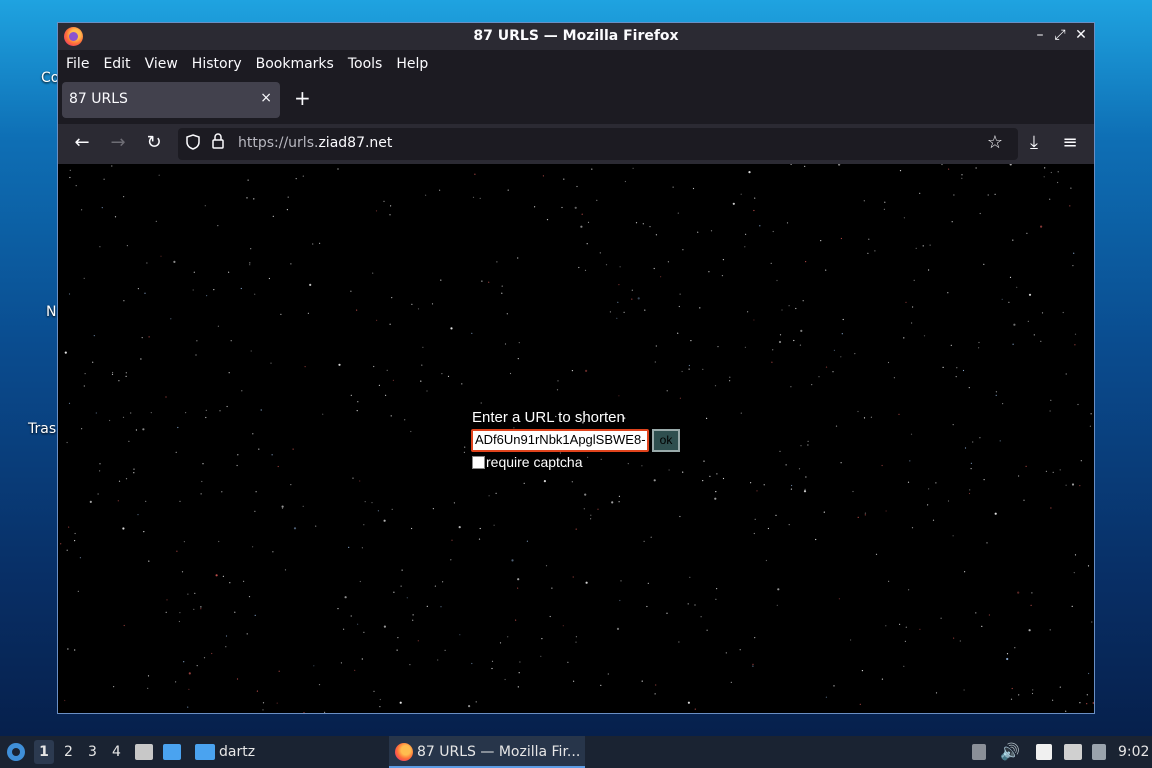 This screenshot has height=768, width=1152. I want to click on new-tab-button: +, so click(302, 98).